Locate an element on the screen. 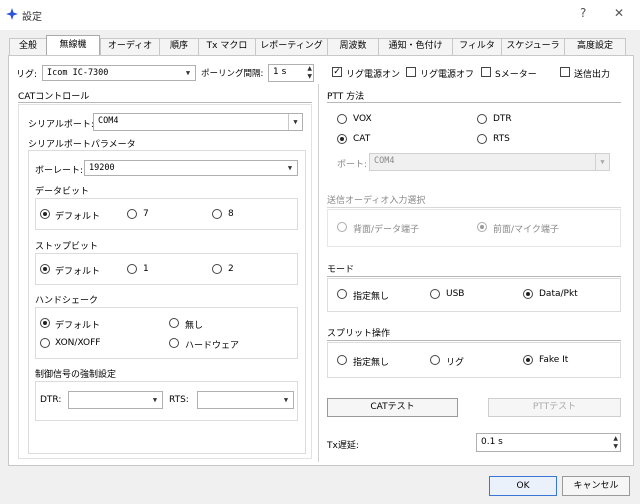 This screenshot has width=640, height=504. split-fake-it-radio is located at coordinates (528, 360).